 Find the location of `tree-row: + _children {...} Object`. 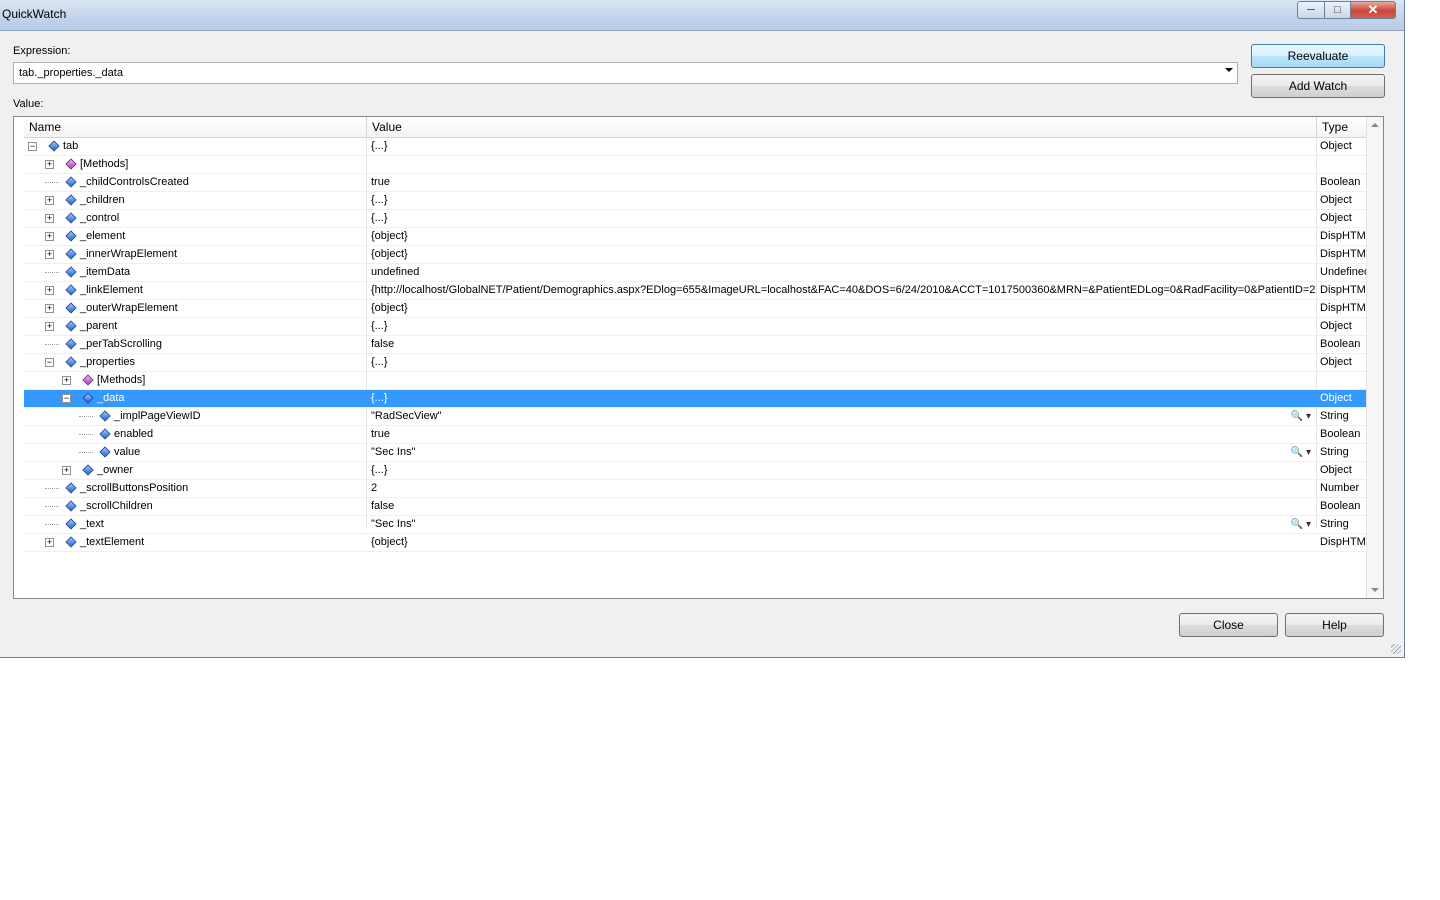

tree-row: + _children {...} Object is located at coordinates (695, 201).